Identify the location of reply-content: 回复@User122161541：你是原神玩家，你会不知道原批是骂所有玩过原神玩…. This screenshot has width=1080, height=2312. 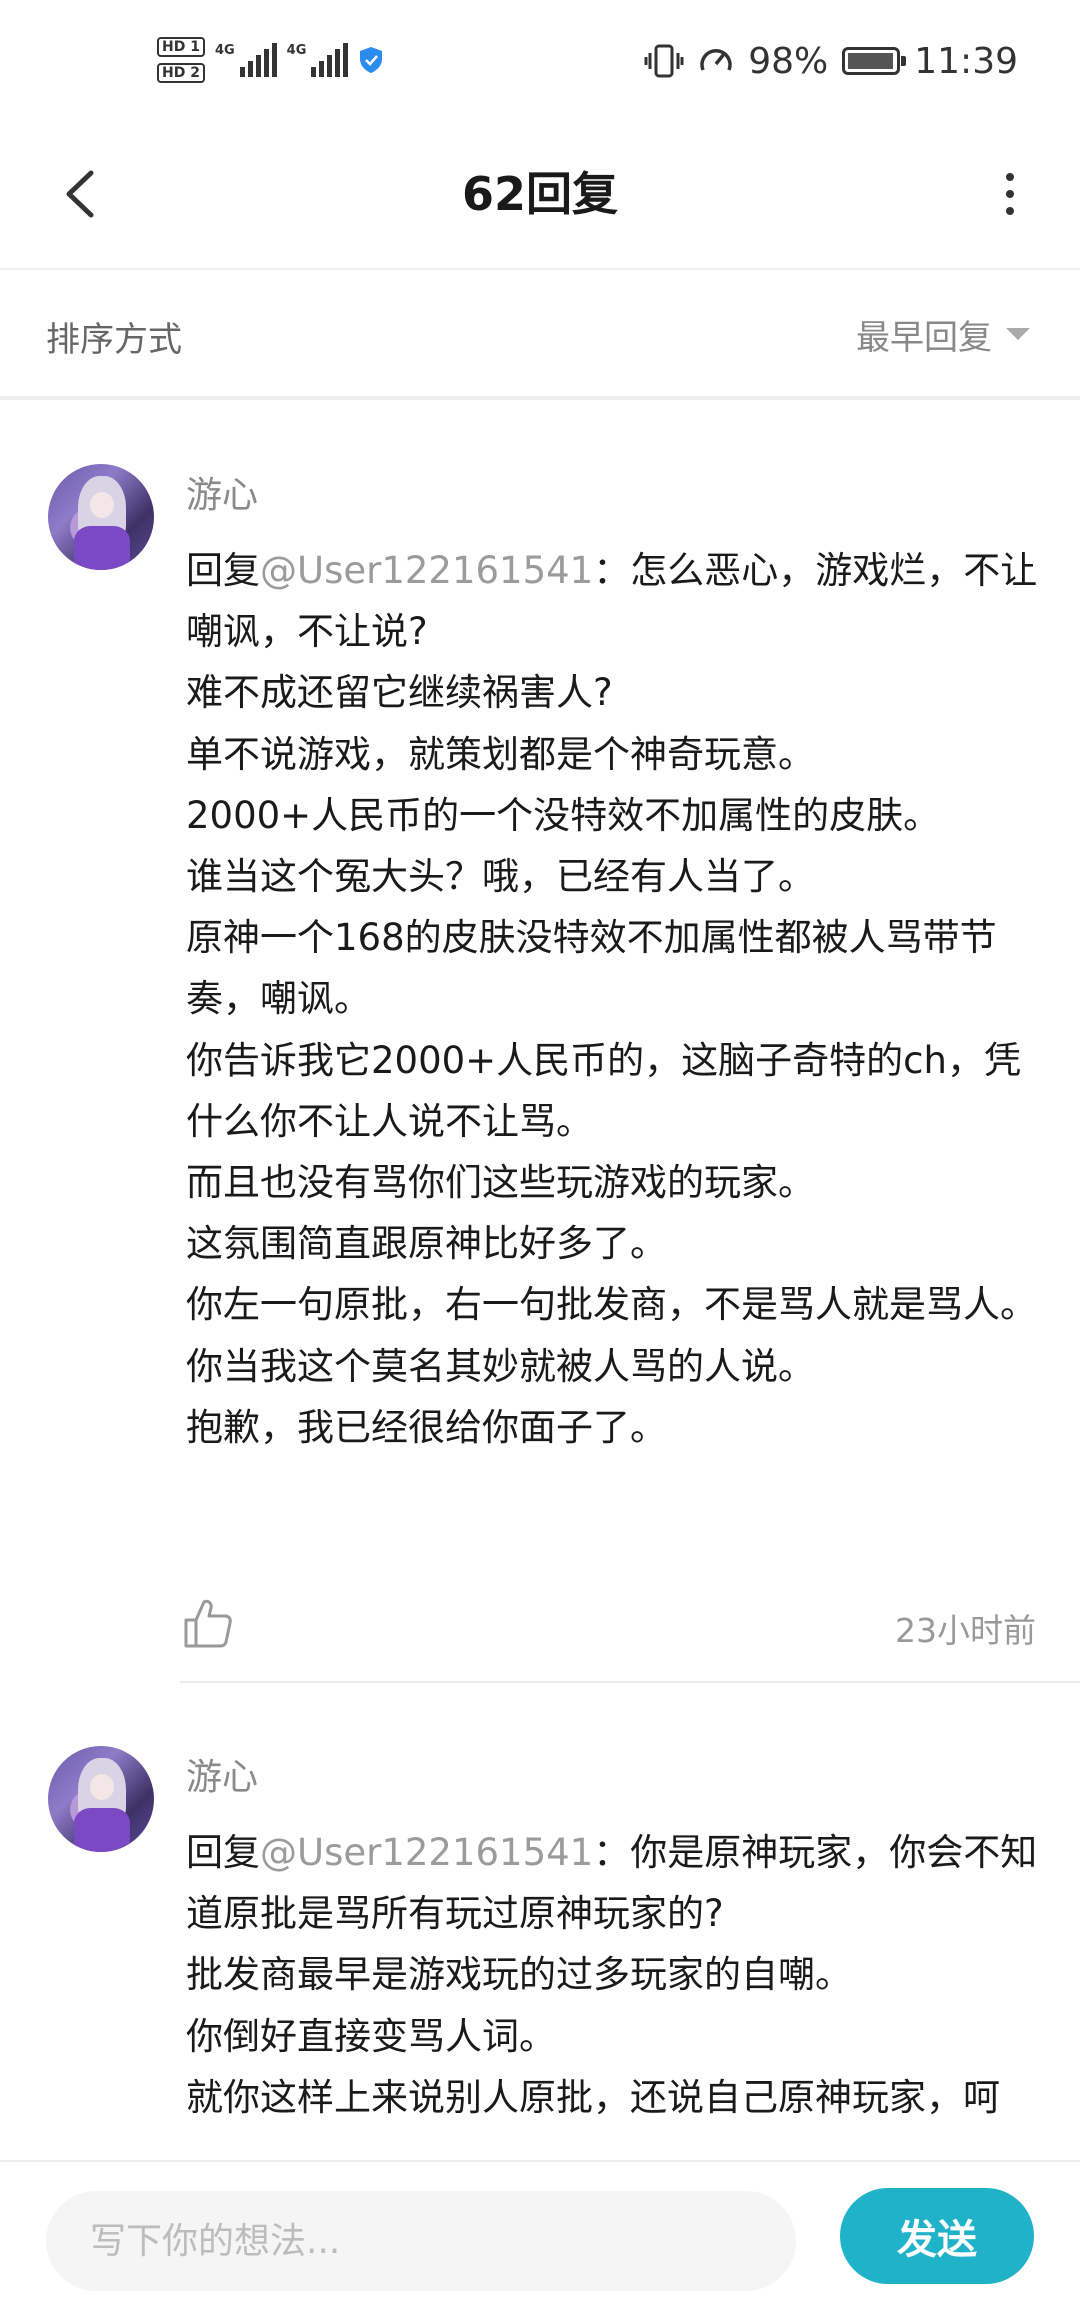
(613, 1975).